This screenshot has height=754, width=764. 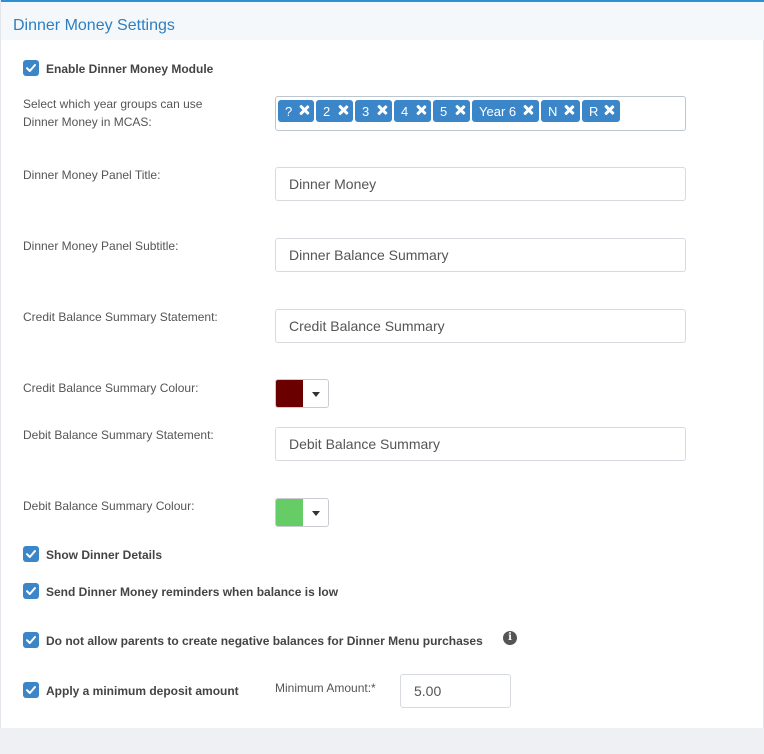 I want to click on tag-label: Year 6, so click(x=498, y=111).